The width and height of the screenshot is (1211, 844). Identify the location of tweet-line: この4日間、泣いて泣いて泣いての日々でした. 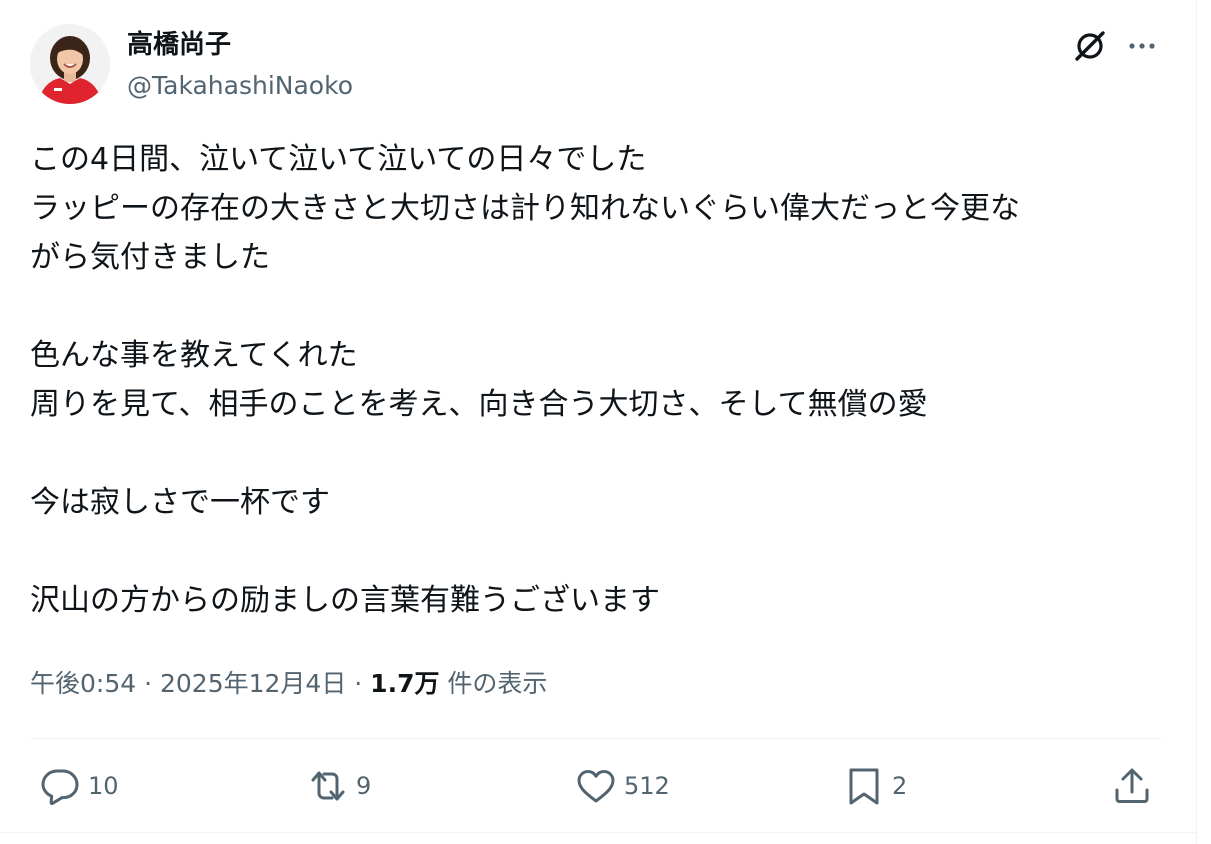
(338, 159).